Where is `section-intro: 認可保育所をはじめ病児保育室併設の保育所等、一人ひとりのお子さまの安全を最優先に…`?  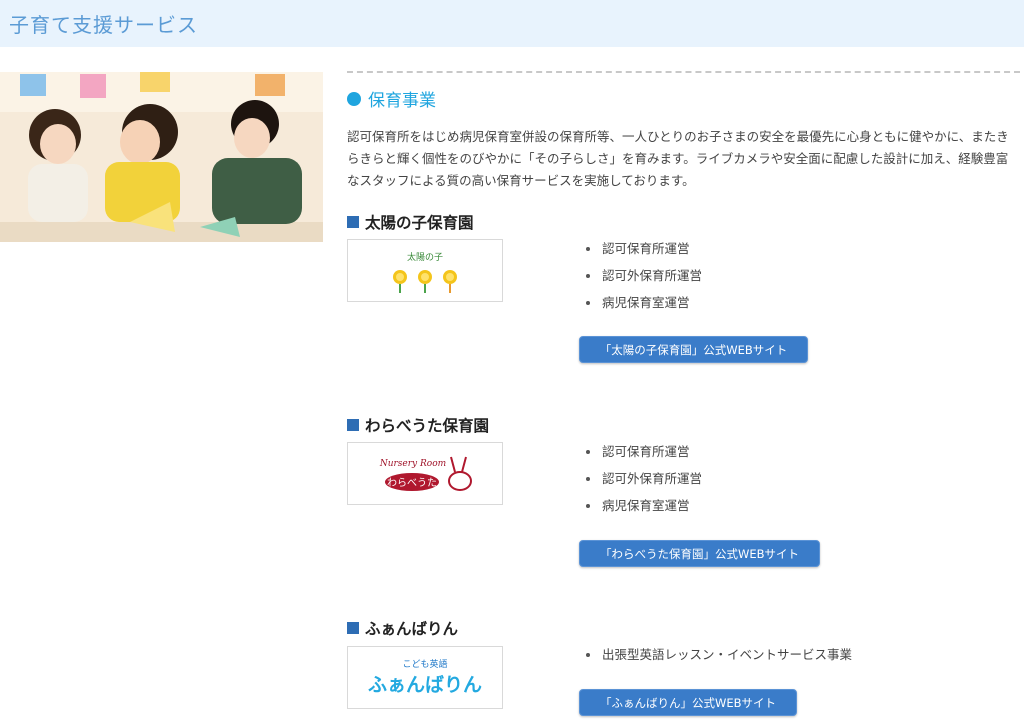 section-intro: 認可保育所をはじめ病児保育室併設の保育所等、一人ひとりのお子さまの安全を最優先に… is located at coordinates (678, 158).